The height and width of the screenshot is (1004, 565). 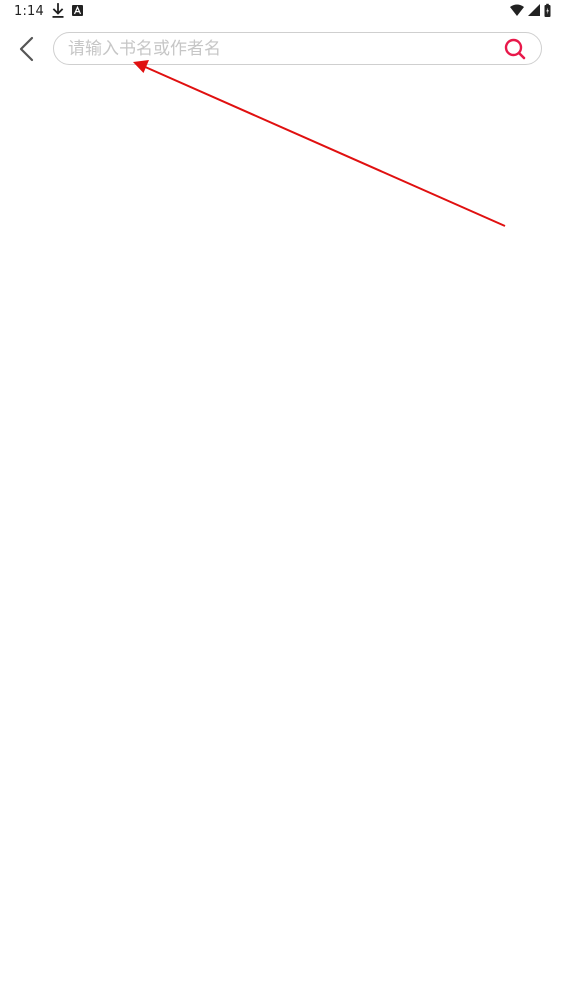 What do you see at coordinates (278, 48) in the screenshot?
I see `search-input` at bounding box center [278, 48].